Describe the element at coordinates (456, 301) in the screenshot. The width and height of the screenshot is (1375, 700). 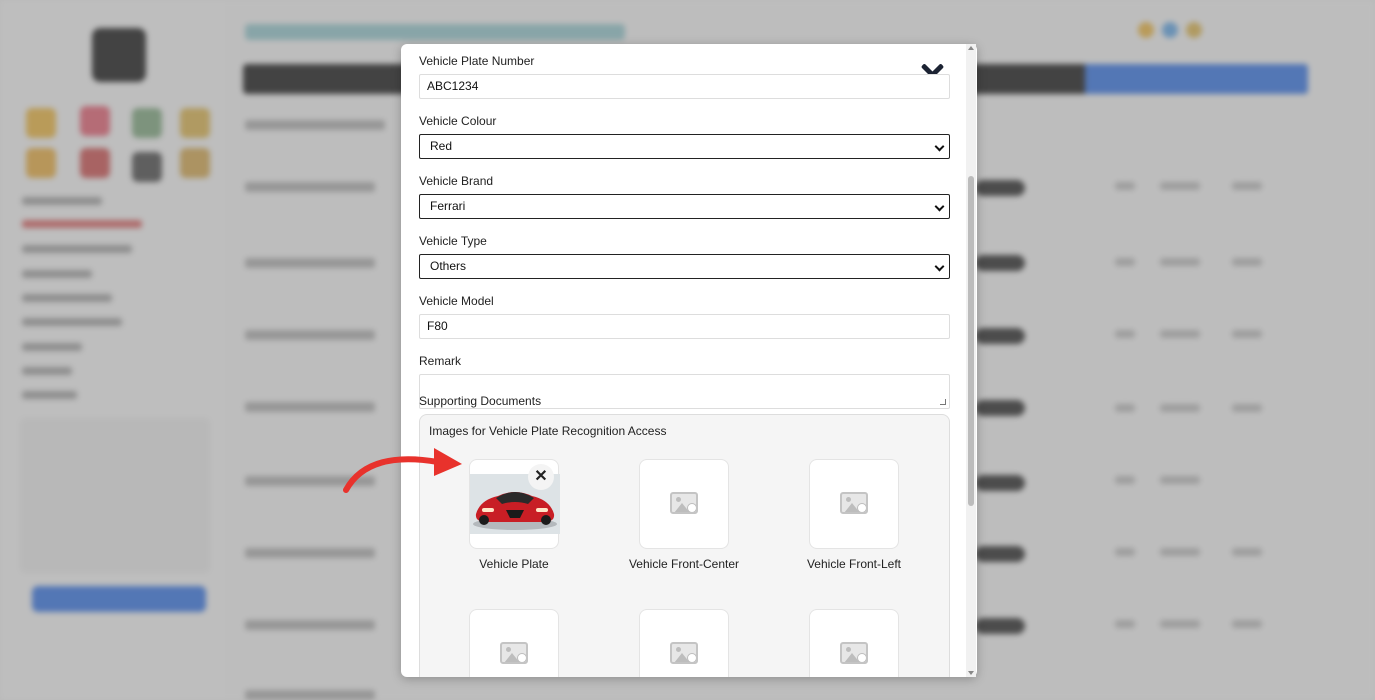
I see `model-label: Vehicle Model` at that location.